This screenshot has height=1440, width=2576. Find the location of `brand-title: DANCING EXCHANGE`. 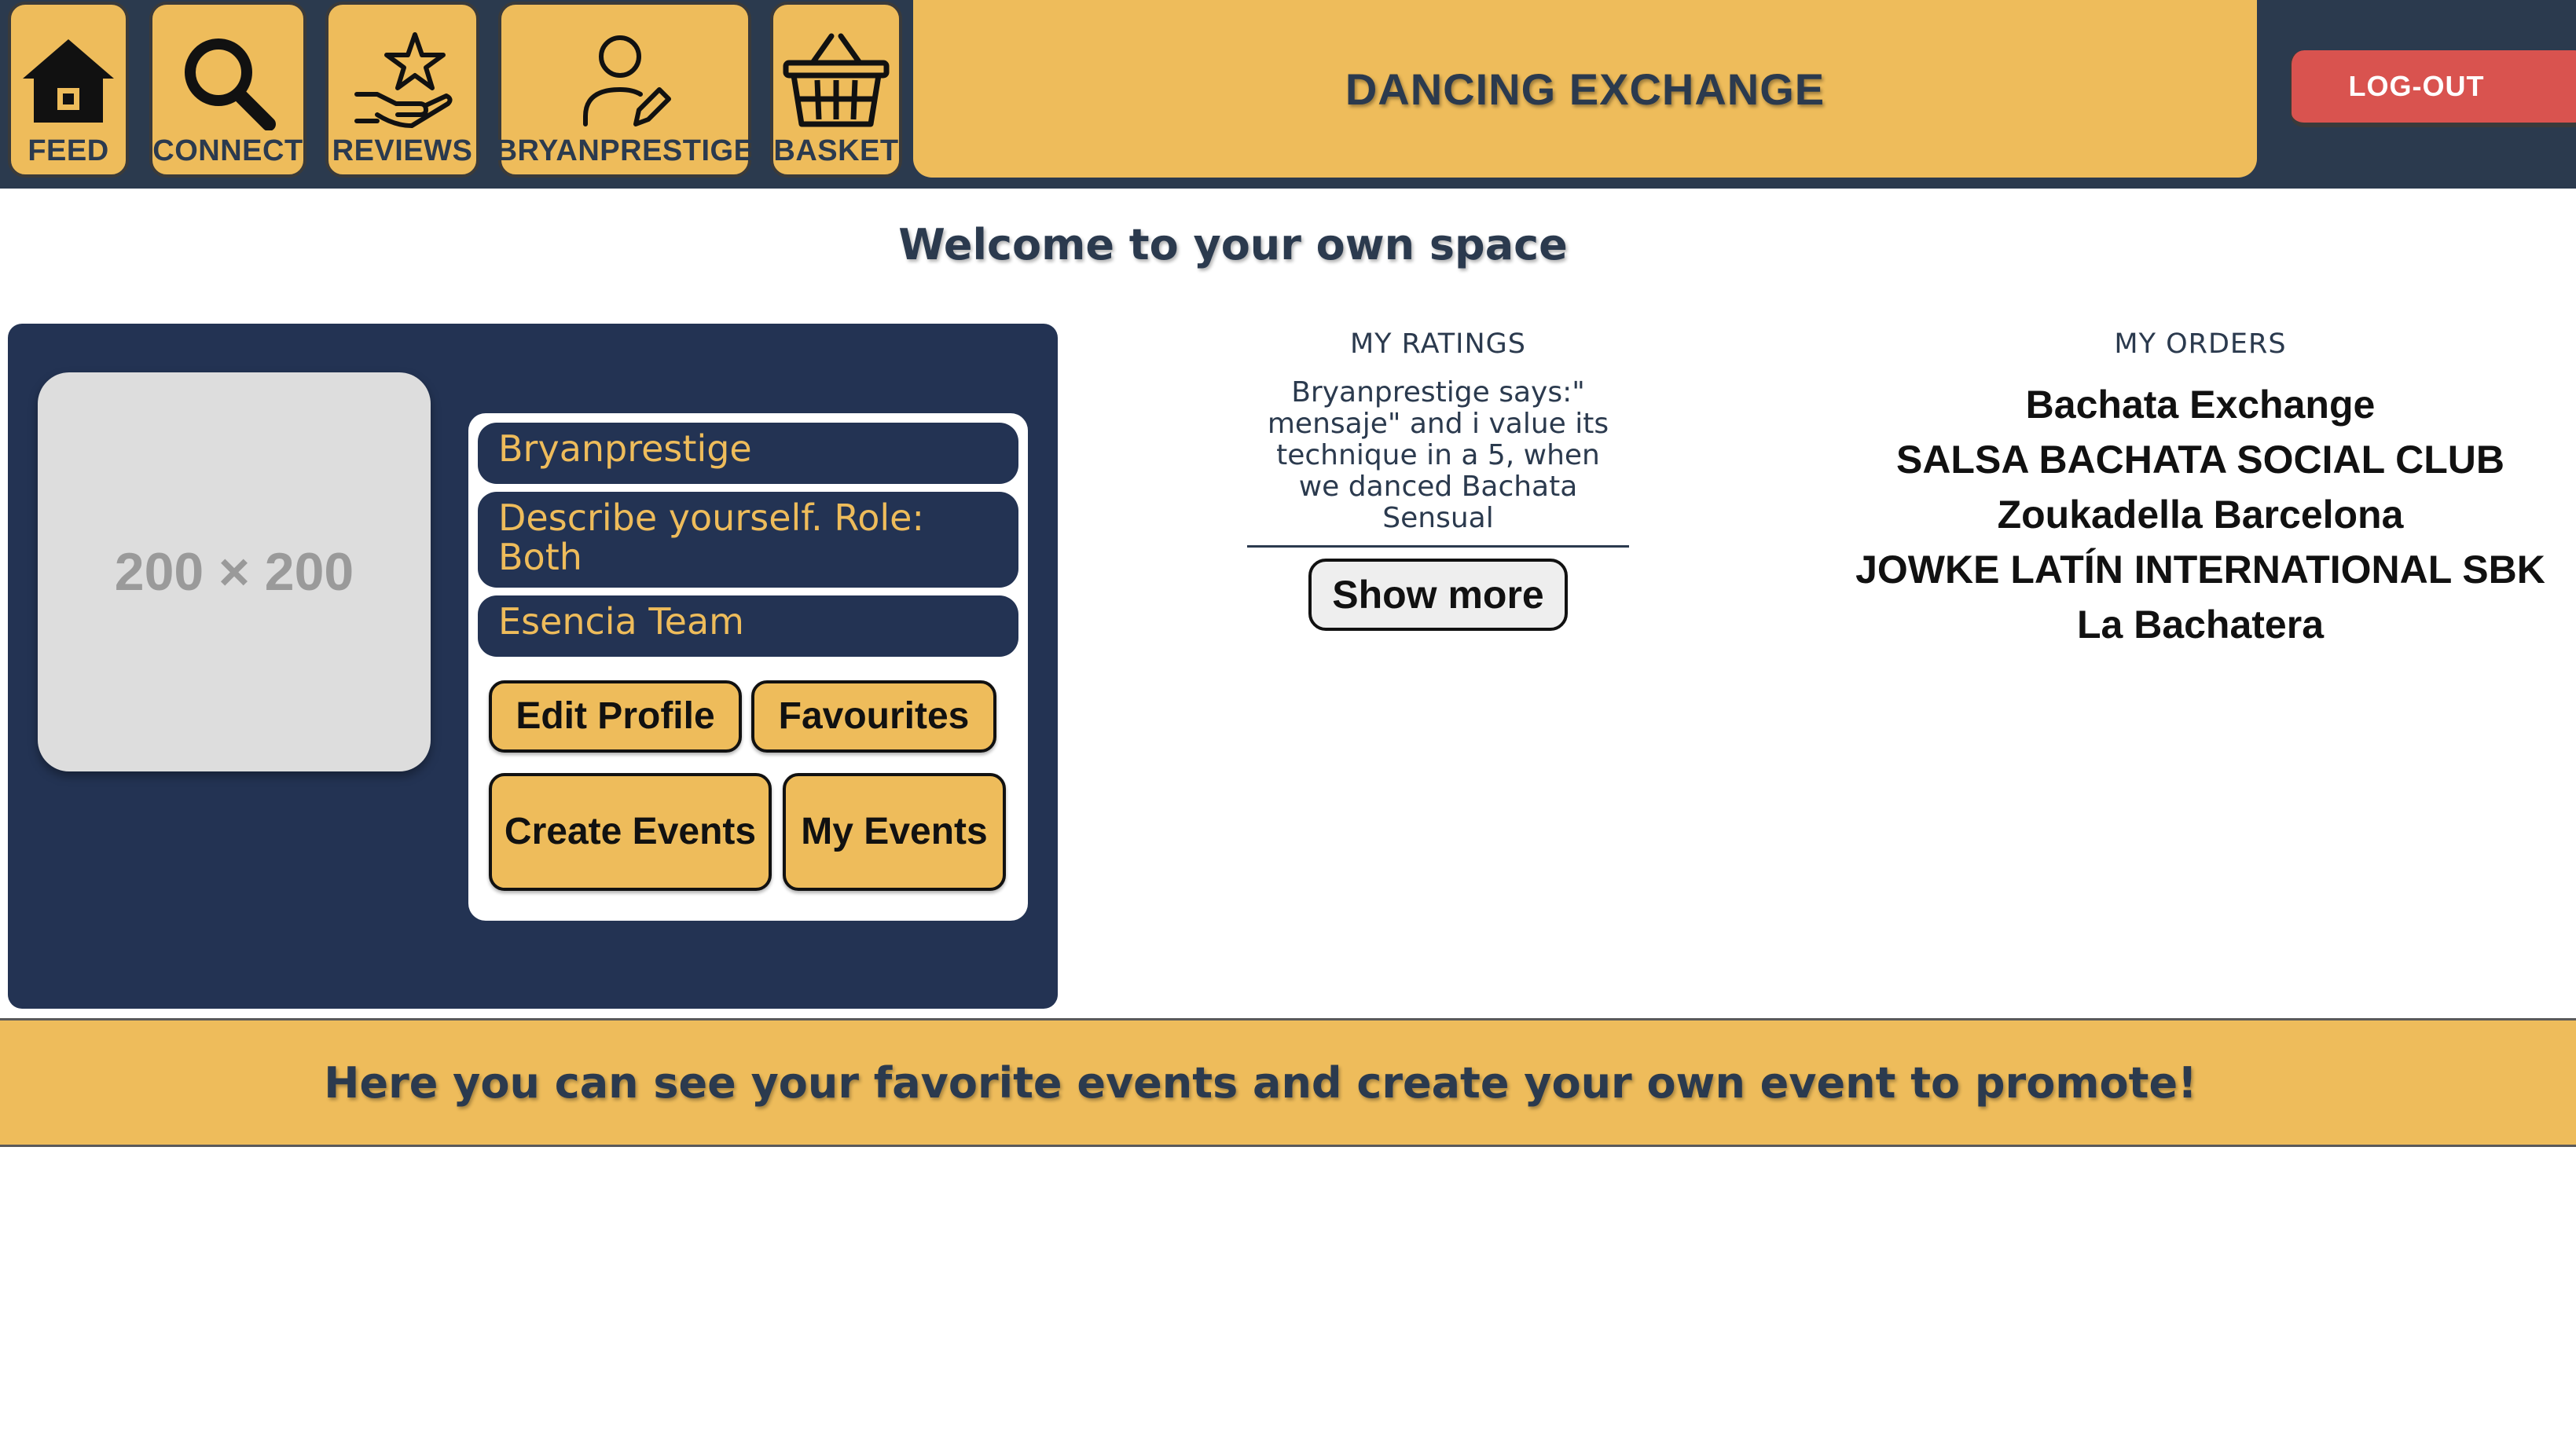

brand-title: DANCING EXCHANGE is located at coordinates (1585, 89).